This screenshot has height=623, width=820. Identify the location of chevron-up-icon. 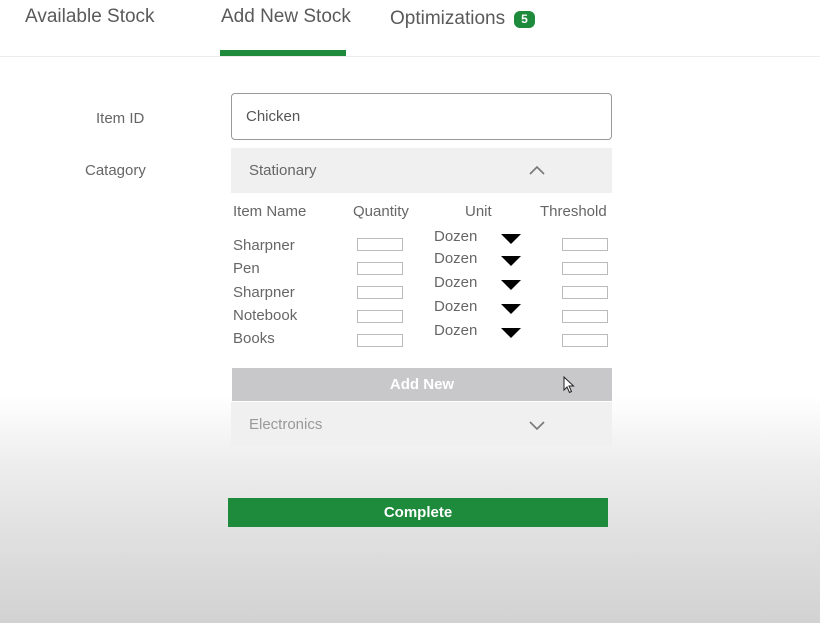
(537, 171).